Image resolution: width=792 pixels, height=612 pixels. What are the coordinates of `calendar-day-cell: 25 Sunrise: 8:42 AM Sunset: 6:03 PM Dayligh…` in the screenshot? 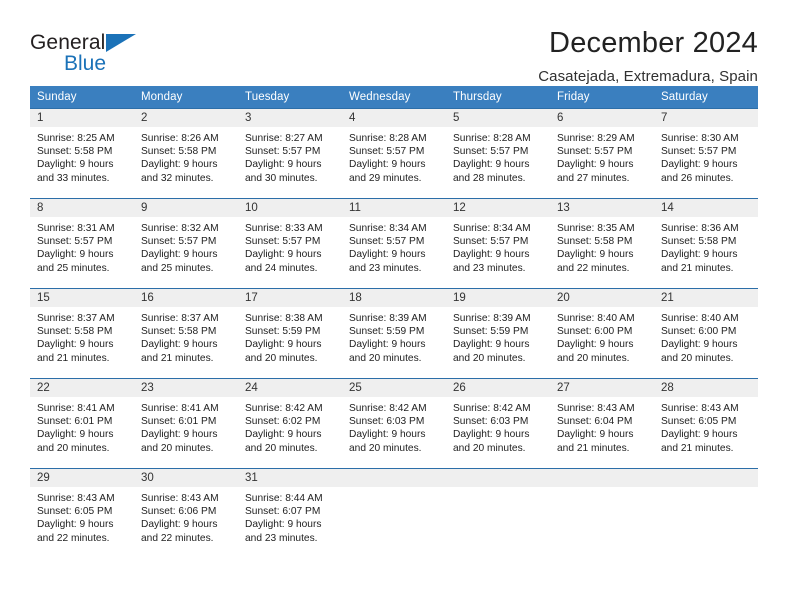 It's located at (394, 423).